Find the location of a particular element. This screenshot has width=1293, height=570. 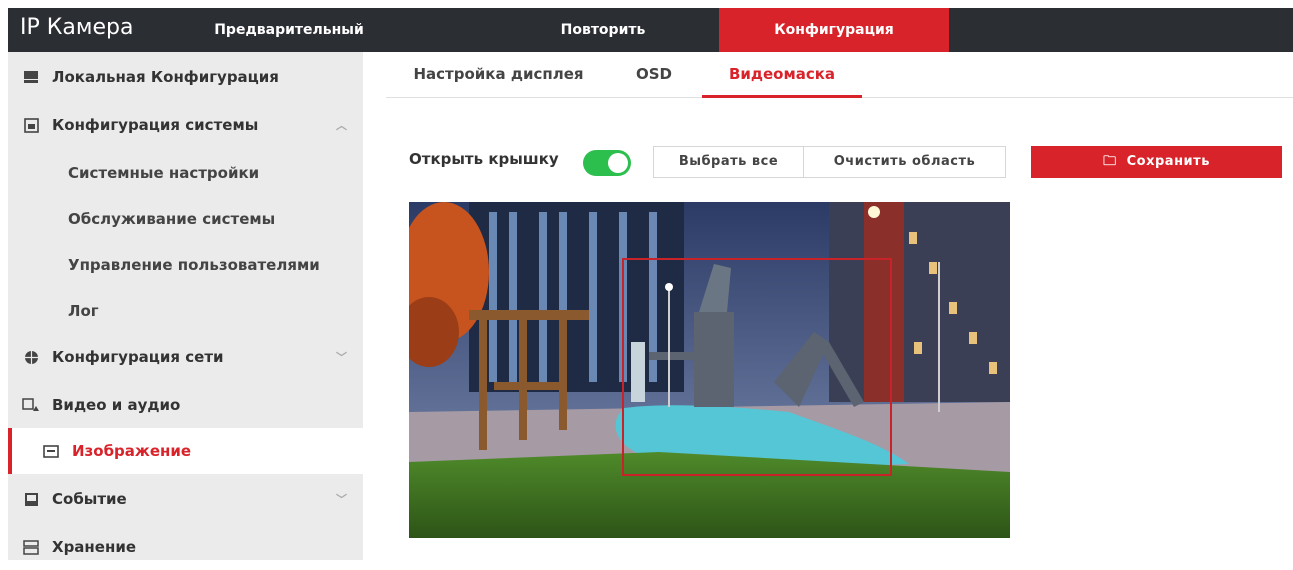

config-tabs: Настройка дисплея OSD Видеомаска is located at coordinates (839, 75).